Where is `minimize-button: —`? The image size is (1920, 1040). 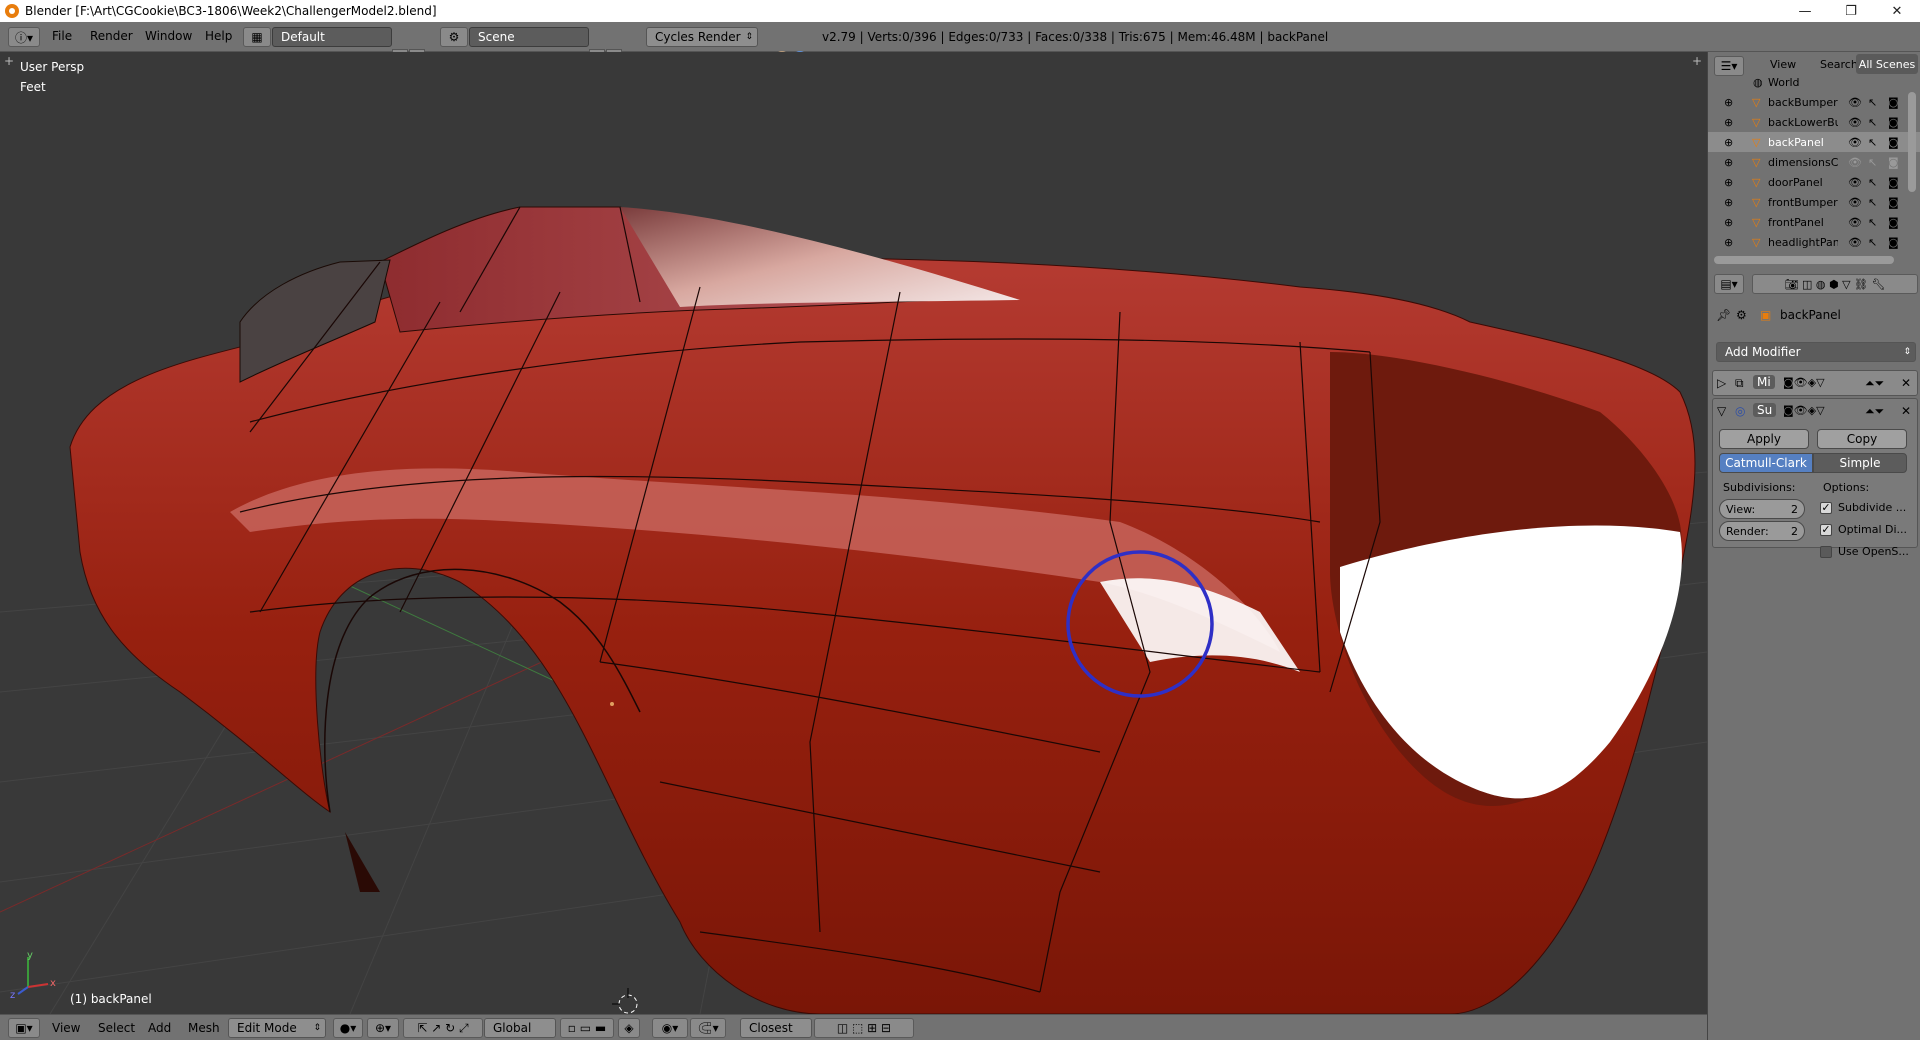
minimize-button: — is located at coordinates (1805, 11).